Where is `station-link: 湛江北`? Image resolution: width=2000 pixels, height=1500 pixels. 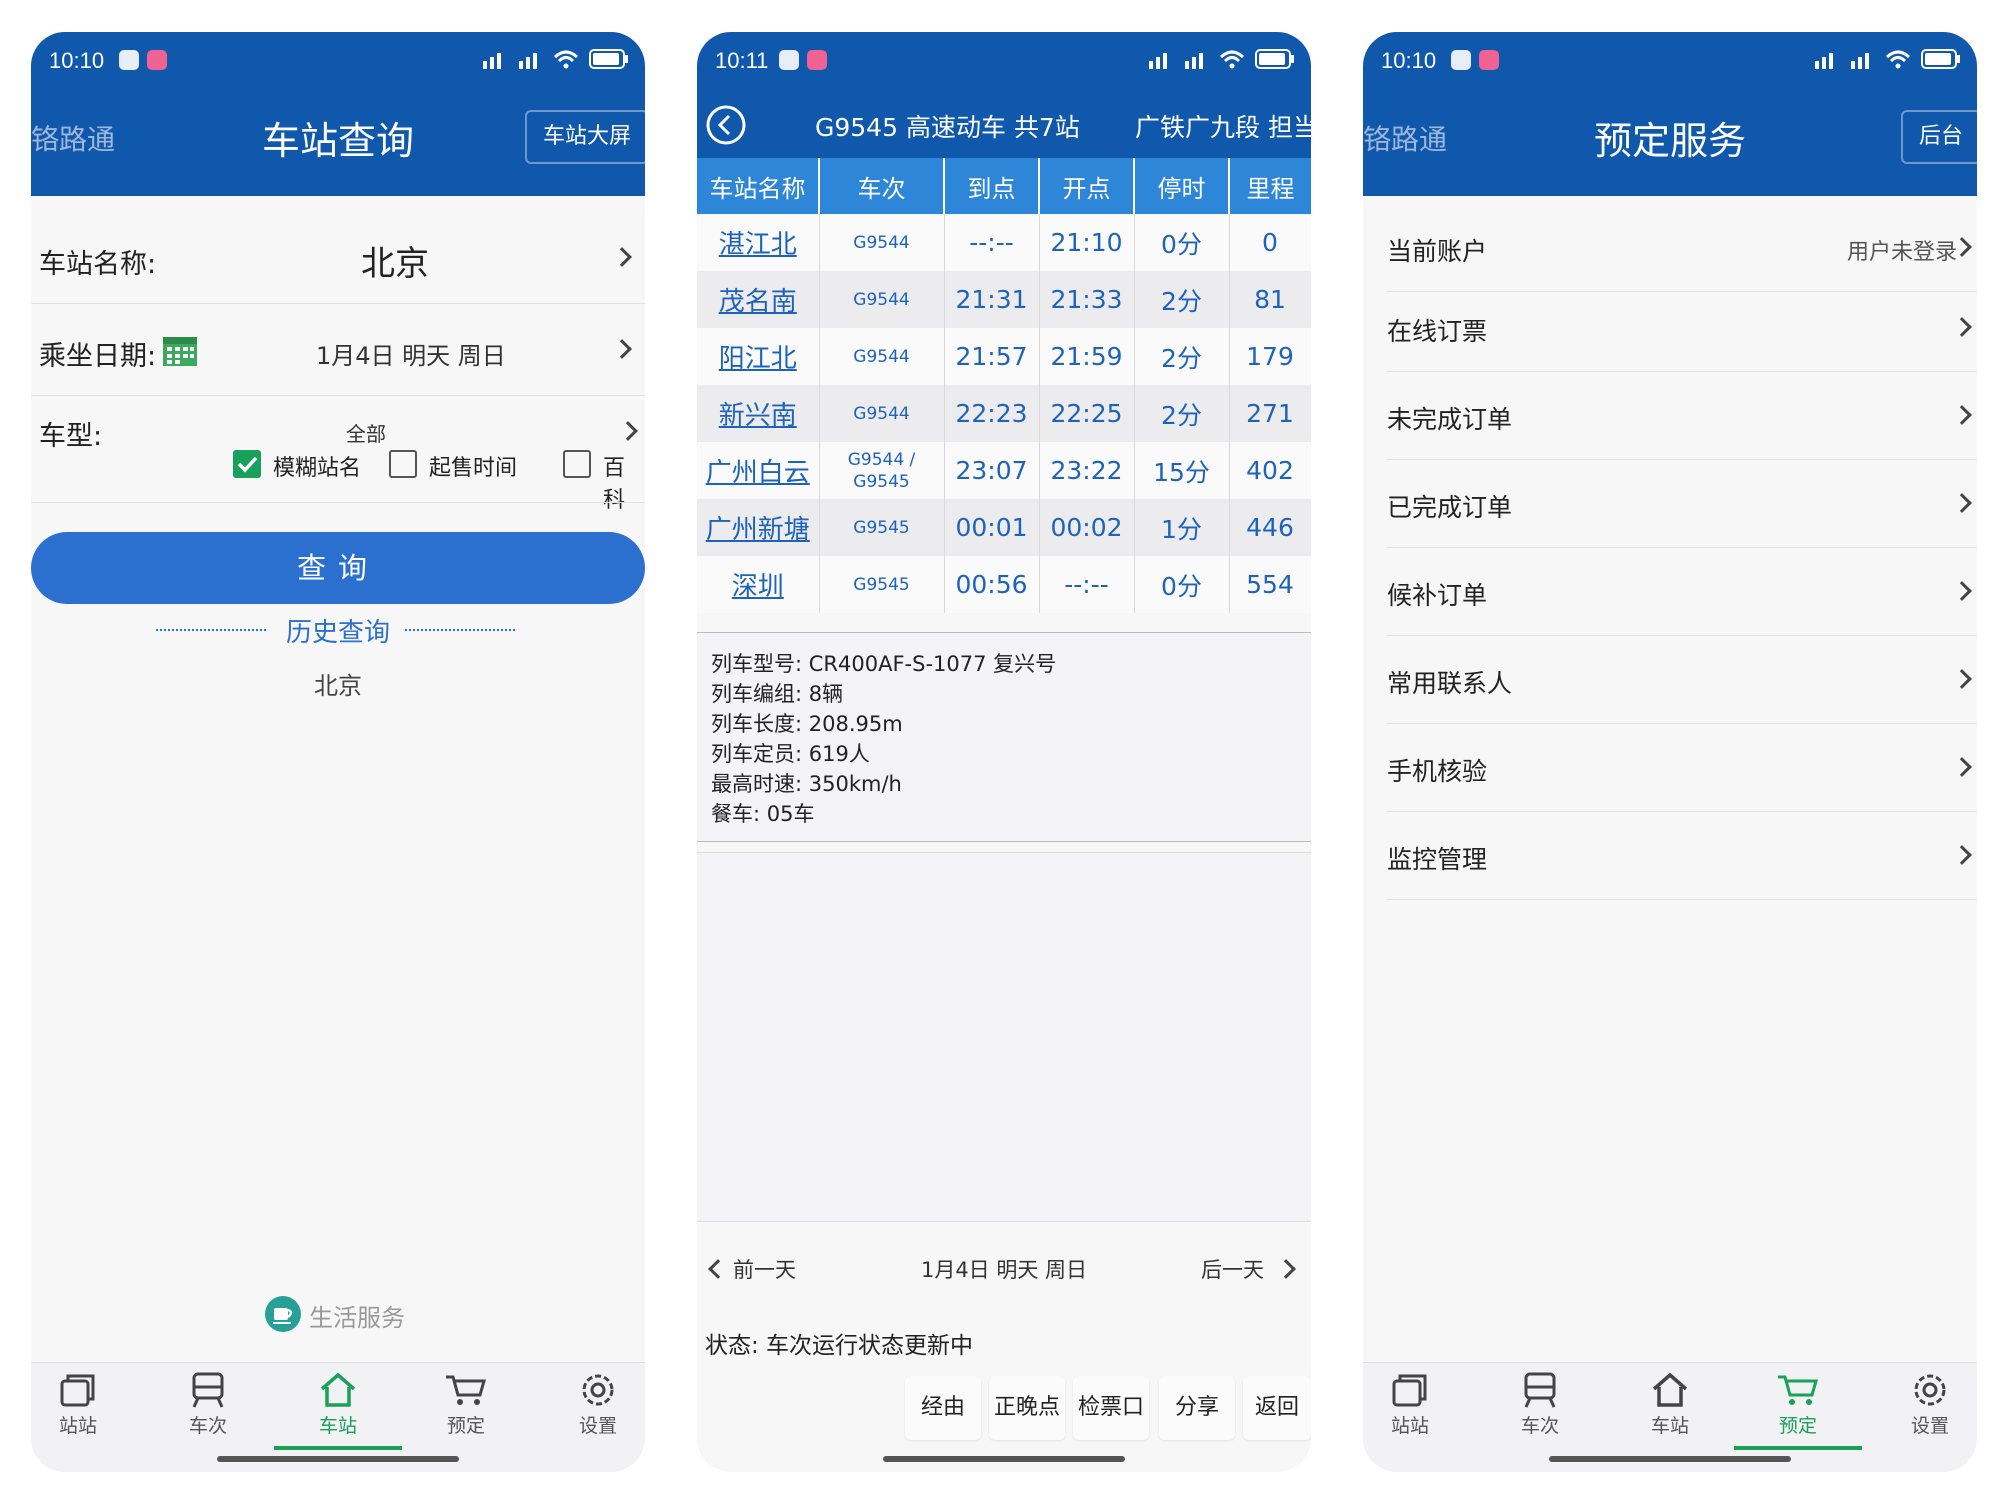
station-link: 湛江北 is located at coordinates (758, 242).